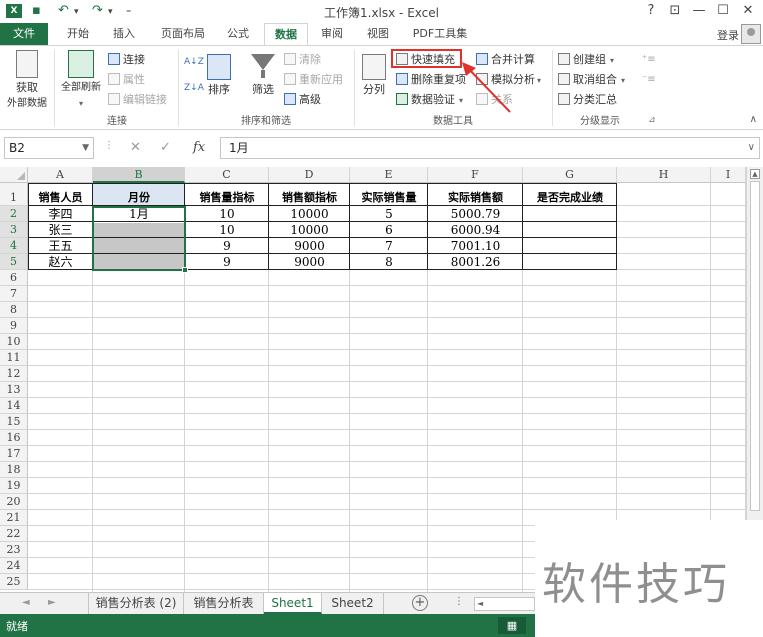 The height and width of the screenshot is (637, 763). Describe the element at coordinates (14, 502) in the screenshot. I see `row-header-20: 20` at that location.